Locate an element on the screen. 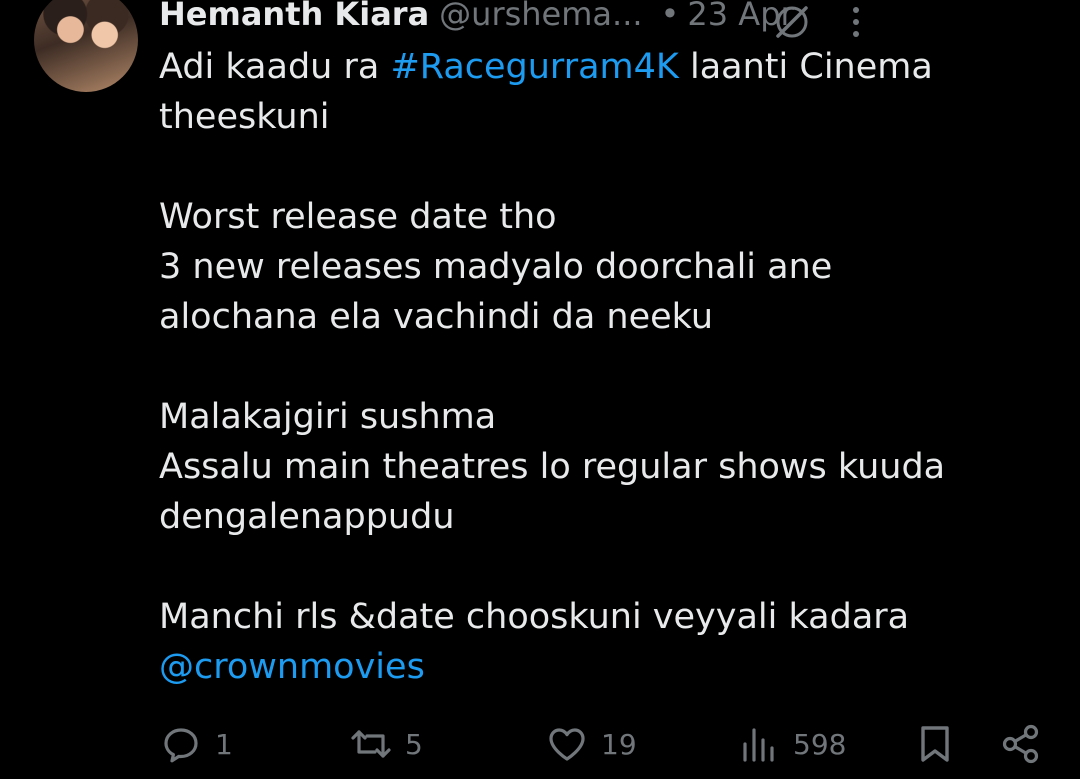 This screenshot has width=1080, height=779. tweet-header: Hemanth Kiara @urshema... • 23 Apr is located at coordinates (609, 19).